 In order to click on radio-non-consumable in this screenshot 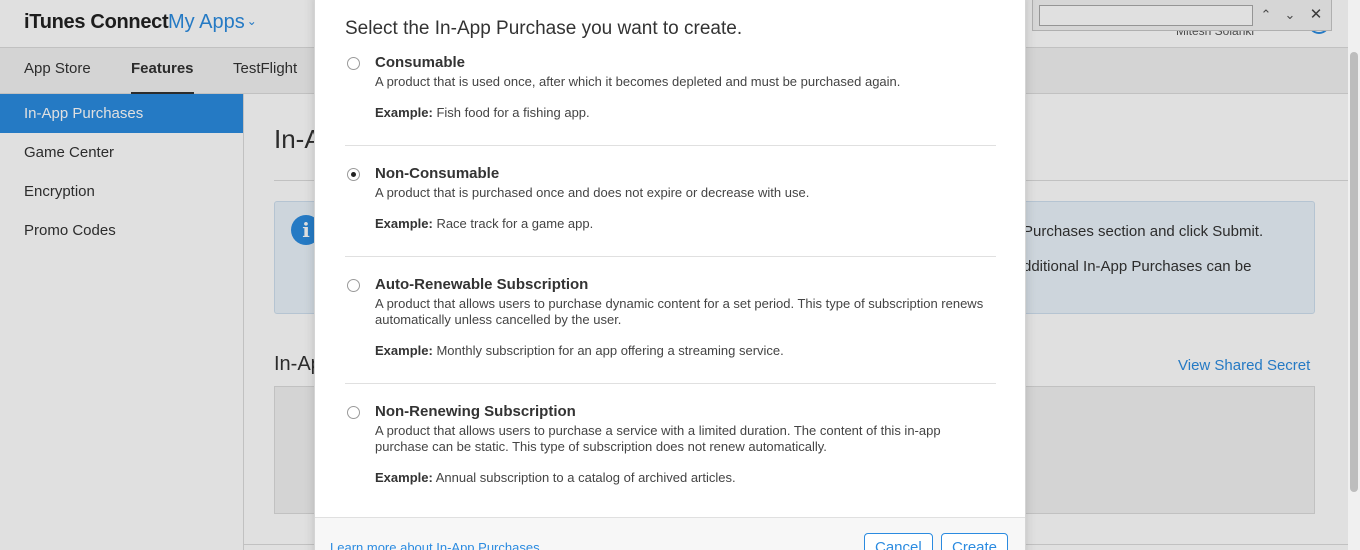, I will do `click(353, 174)`.